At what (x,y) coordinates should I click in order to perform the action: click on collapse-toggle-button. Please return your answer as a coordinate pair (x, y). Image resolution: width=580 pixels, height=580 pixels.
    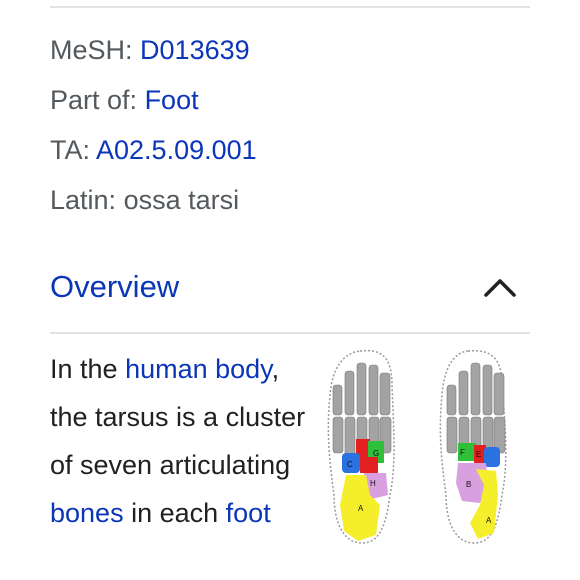
    Looking at the image, I should click on (500, 287).